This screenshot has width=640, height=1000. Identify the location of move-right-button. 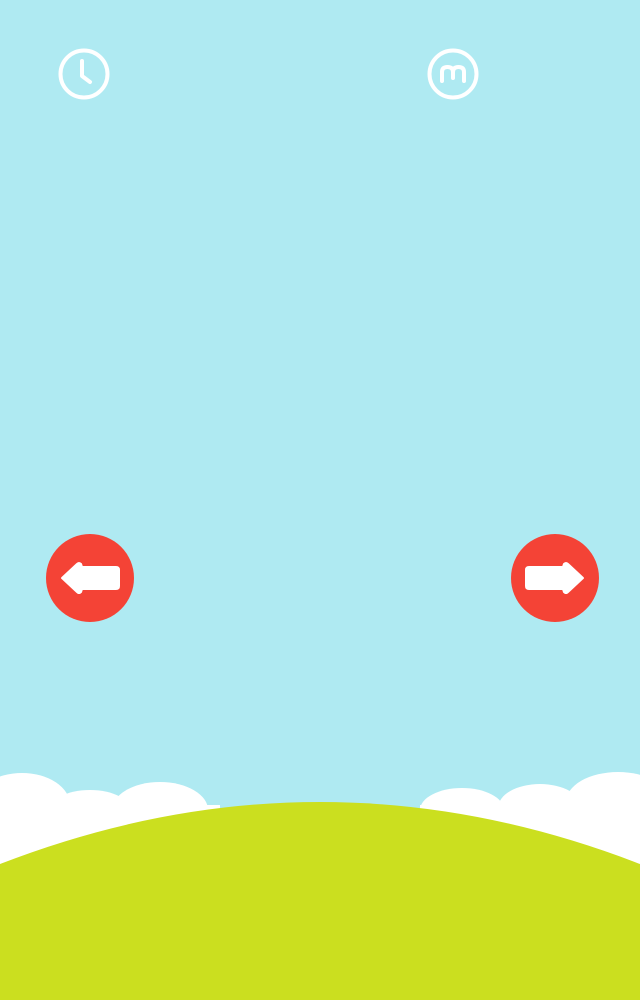
(555, 578).